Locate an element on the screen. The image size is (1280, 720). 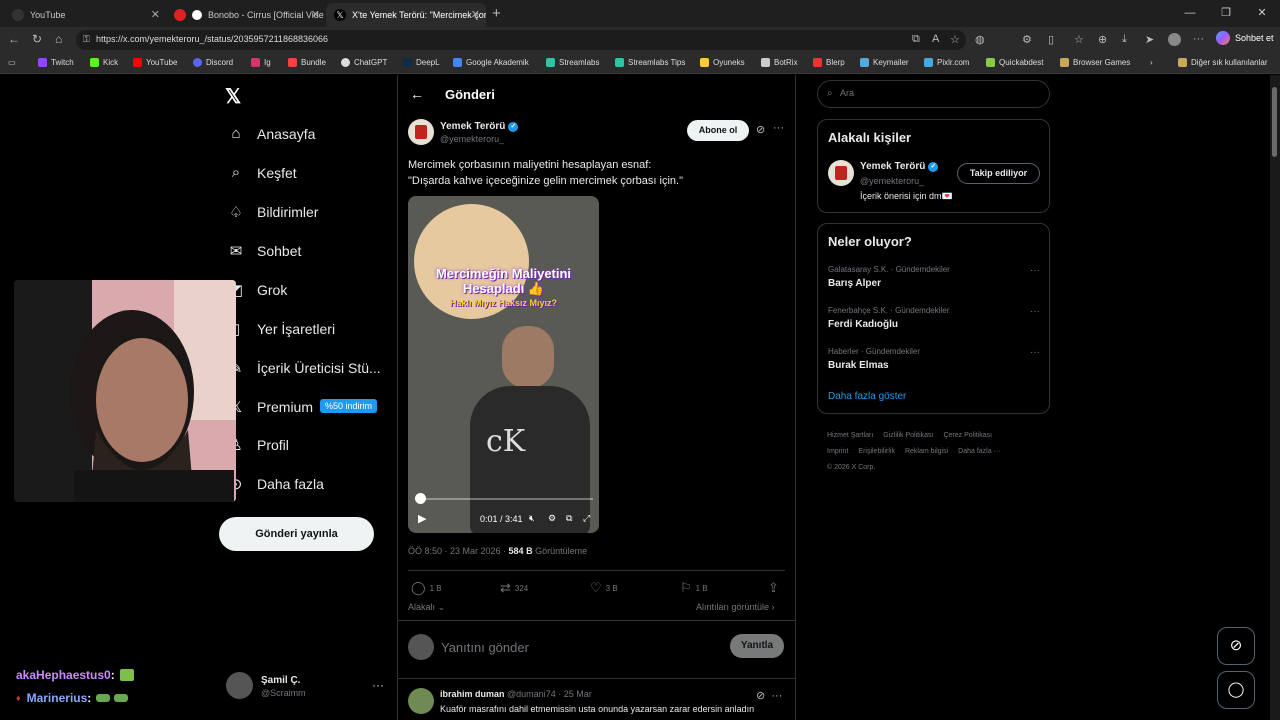
split-screen-icon: ▯ is located at coordinates (1051, 39).